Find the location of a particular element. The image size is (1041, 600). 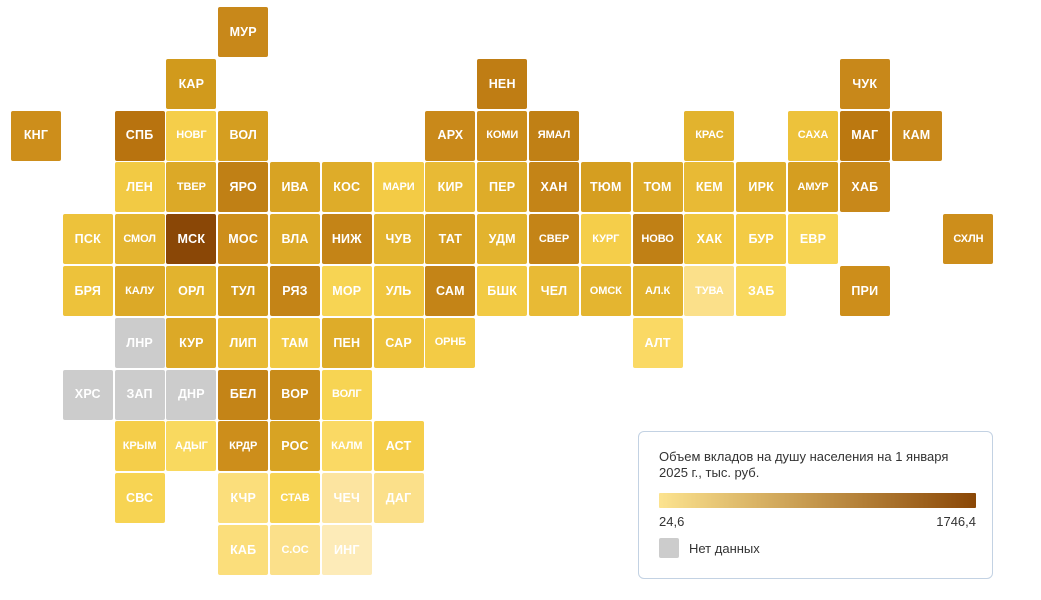

map-tile-тат: ТАТ is located at coordinates (450, 239).